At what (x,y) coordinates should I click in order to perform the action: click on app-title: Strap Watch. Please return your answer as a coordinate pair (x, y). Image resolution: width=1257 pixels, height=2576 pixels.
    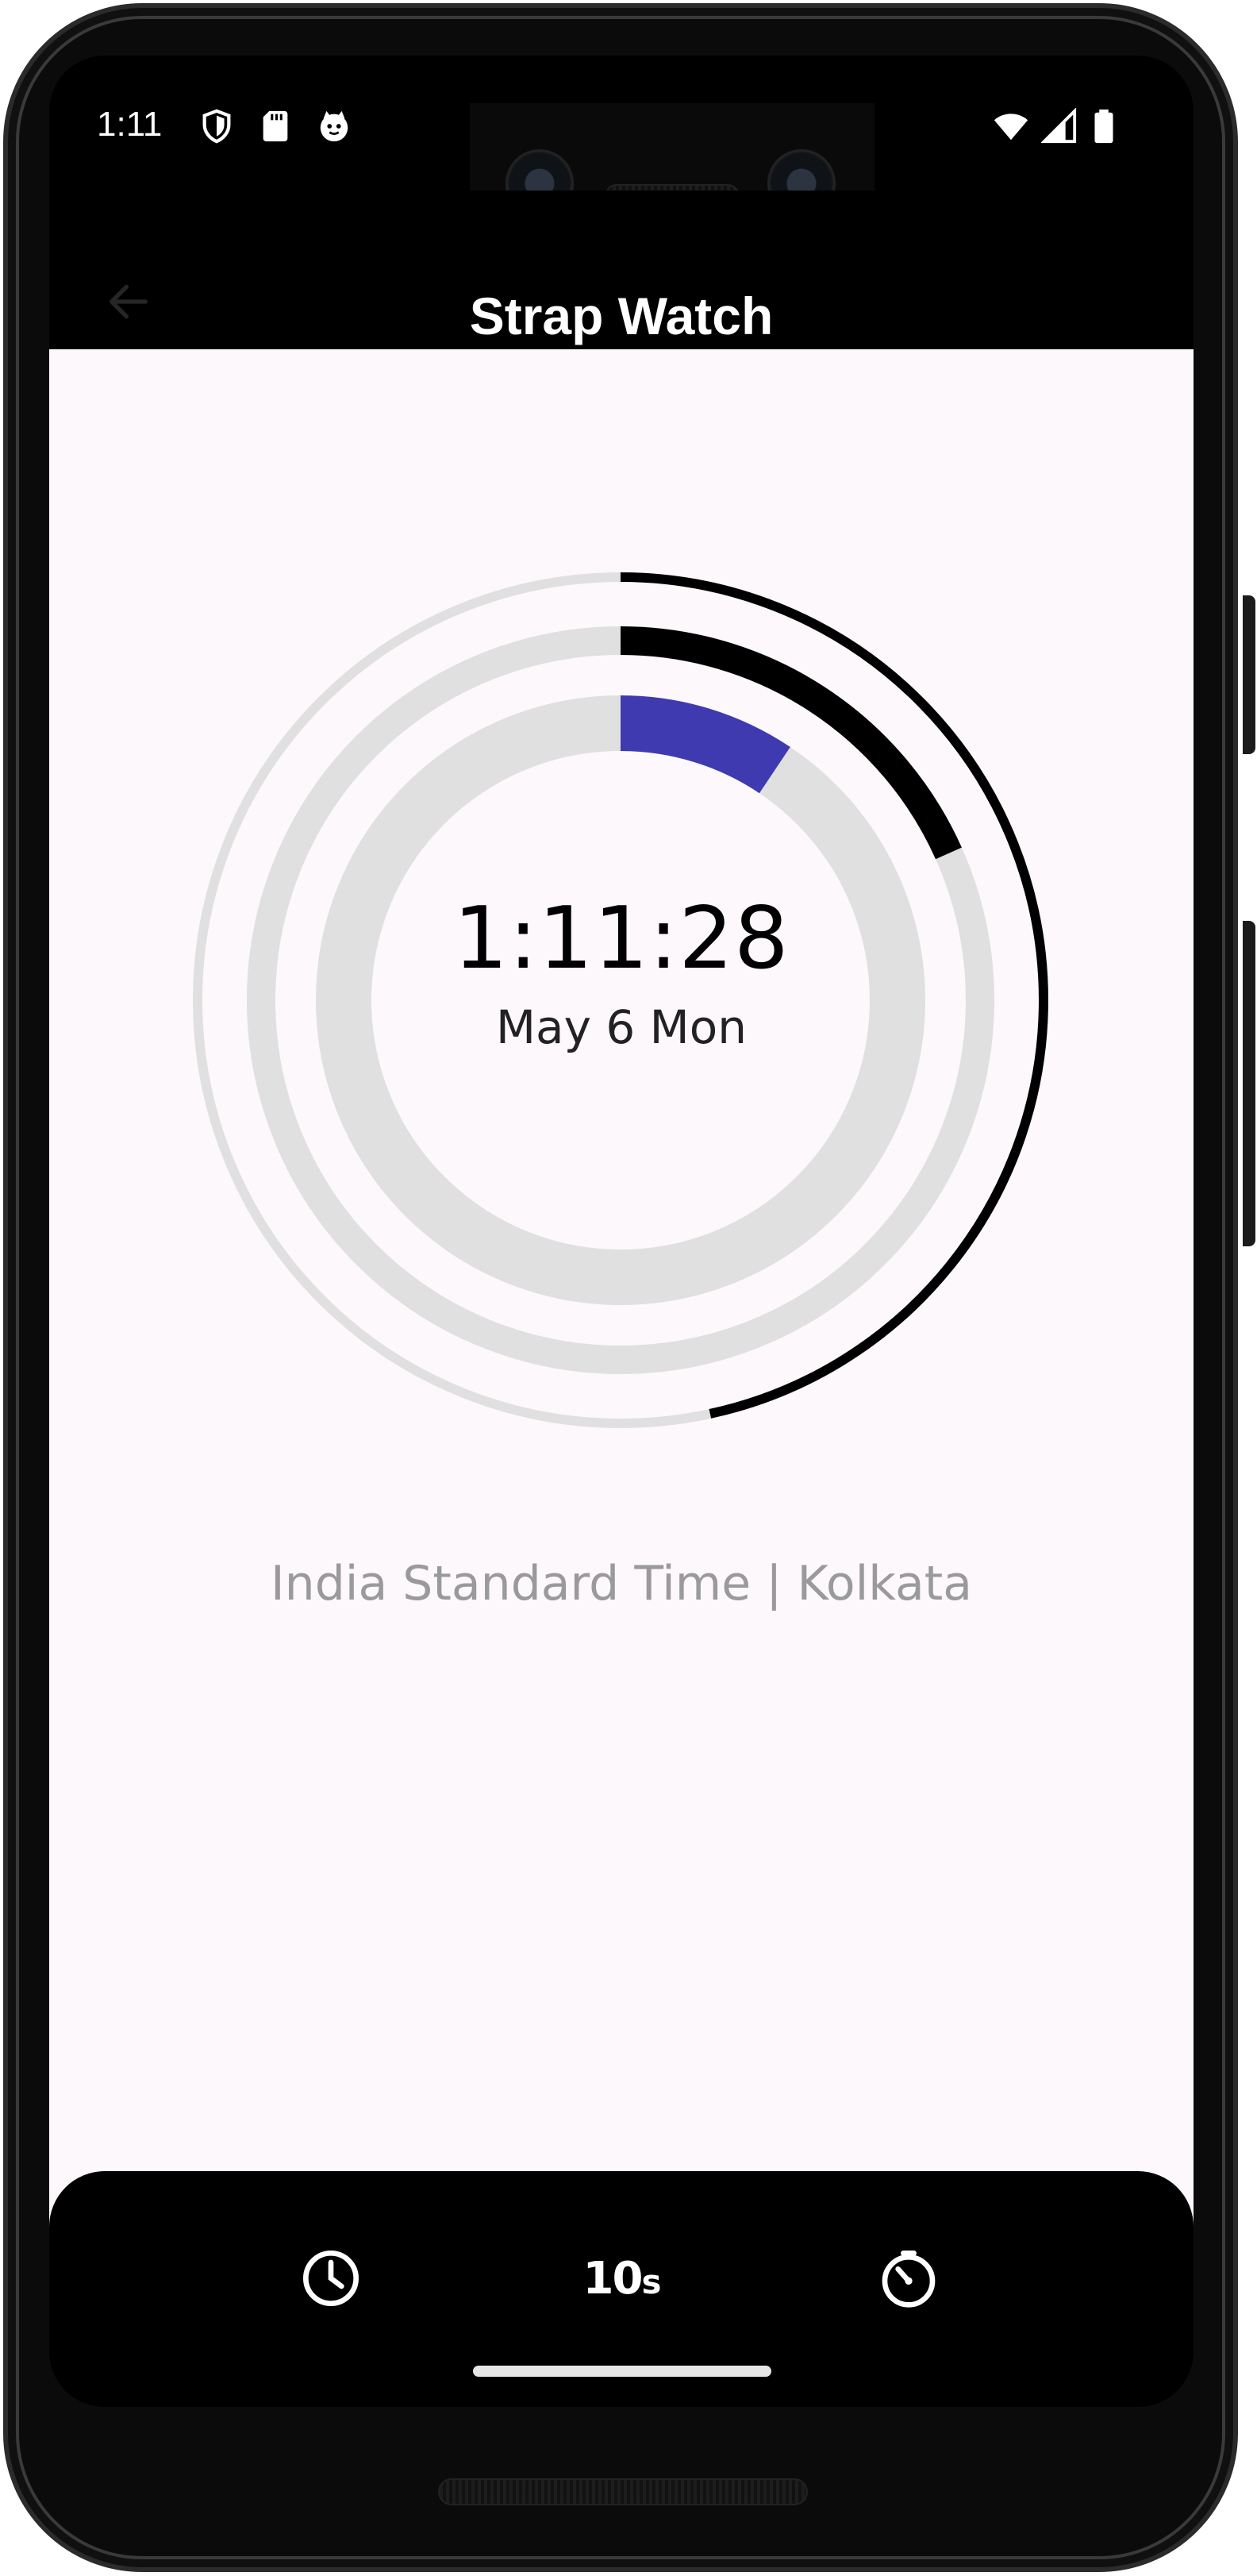
    Looking at the image, I should click on (621, 316).